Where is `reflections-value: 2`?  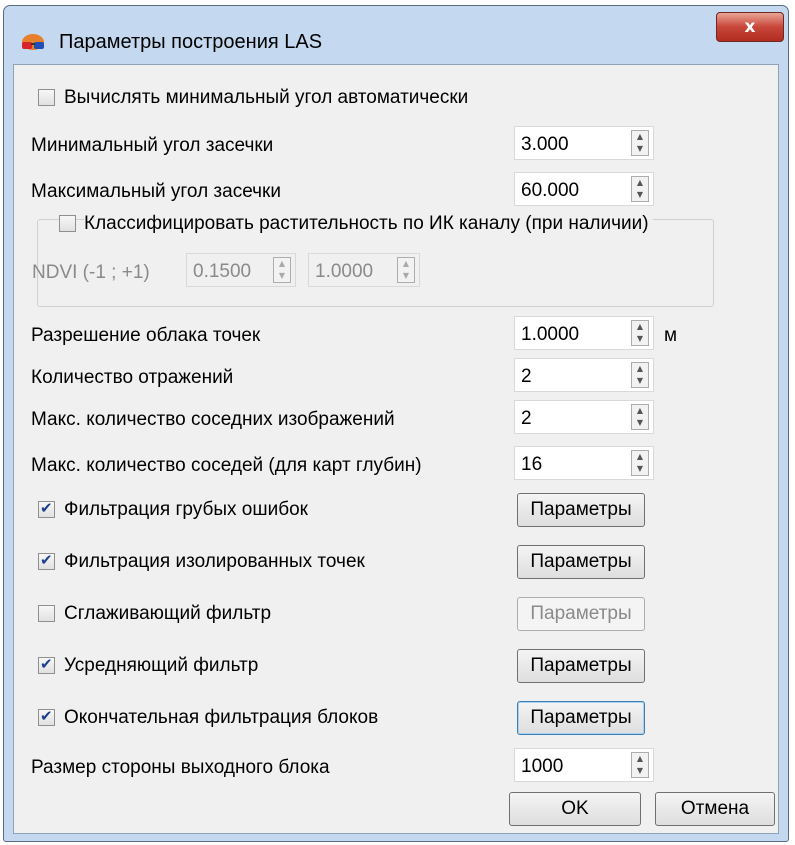
reflections-value: 2 is located at coordinates (526, 376).